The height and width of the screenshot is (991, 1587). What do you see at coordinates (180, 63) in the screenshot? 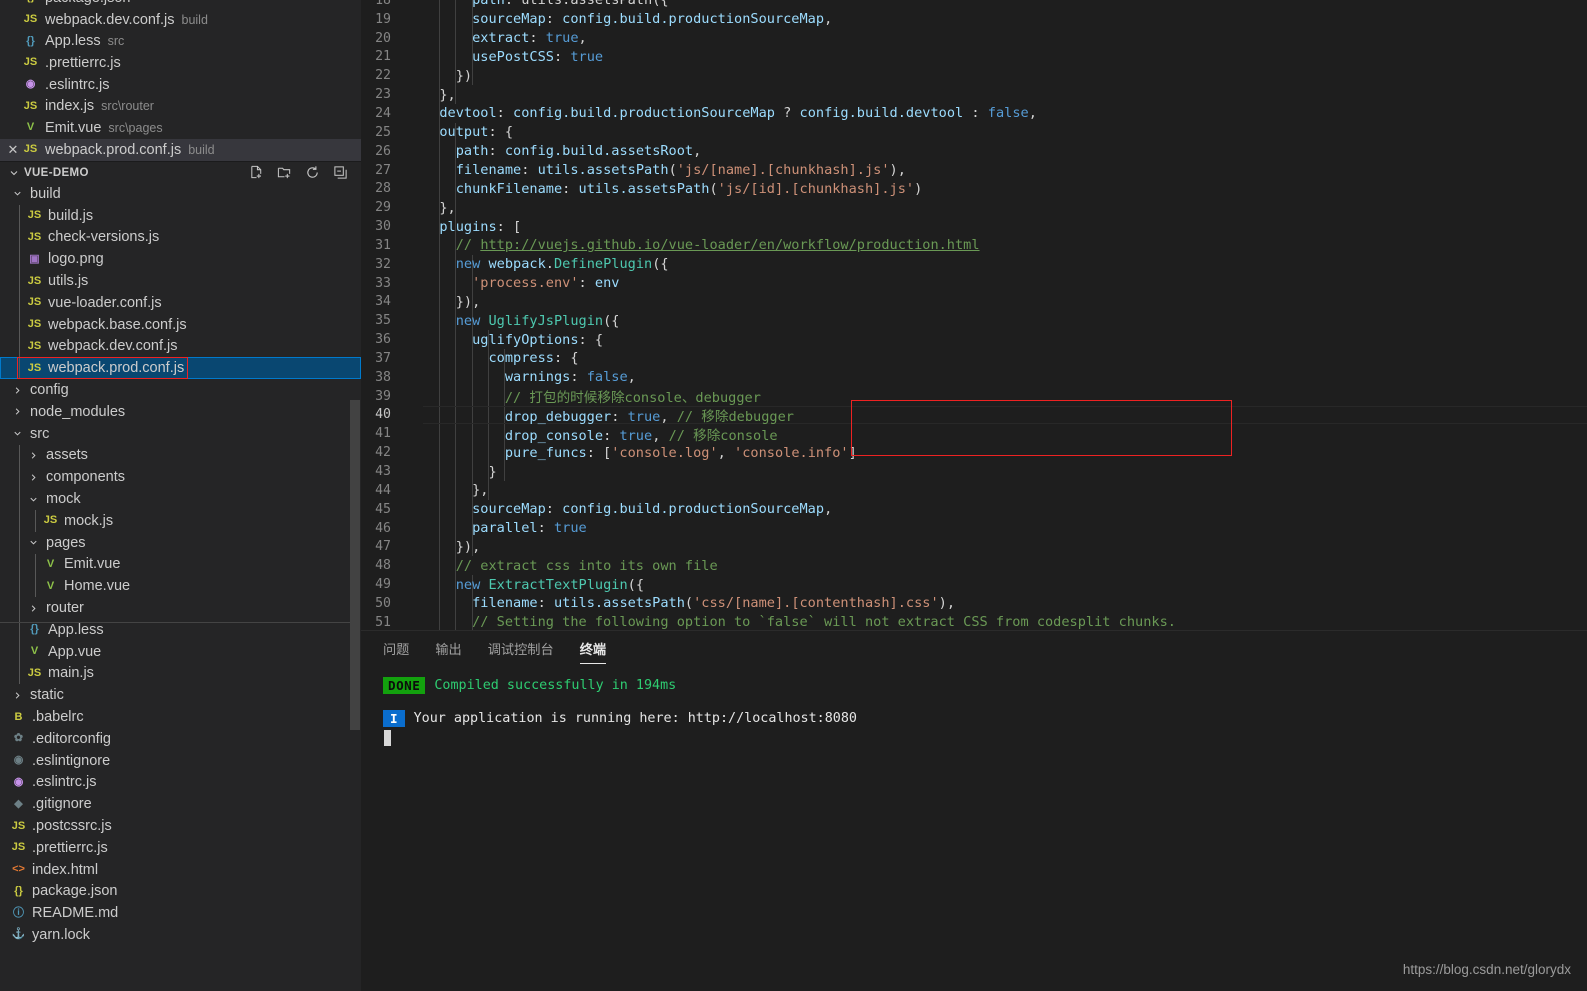
I see `open-editor-row: JS .prettierrc.js` at bounding box center [180, 63].